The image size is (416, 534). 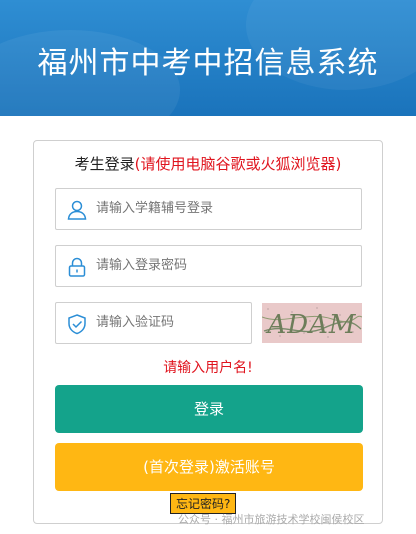 What do you see at coordinates (238, 164) in the screenshot?
I see `browser-hint: (请使用电脑谷歌或火狐浏览器)` at bounding box center [238, 164].